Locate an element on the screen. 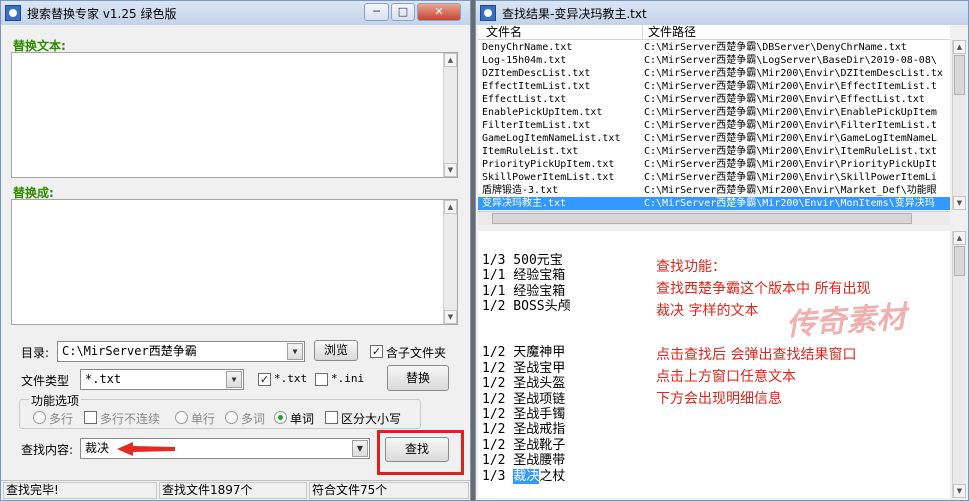 The image size is (969, 501). option-label-0: 多行 is located at coordinates (61, 419).